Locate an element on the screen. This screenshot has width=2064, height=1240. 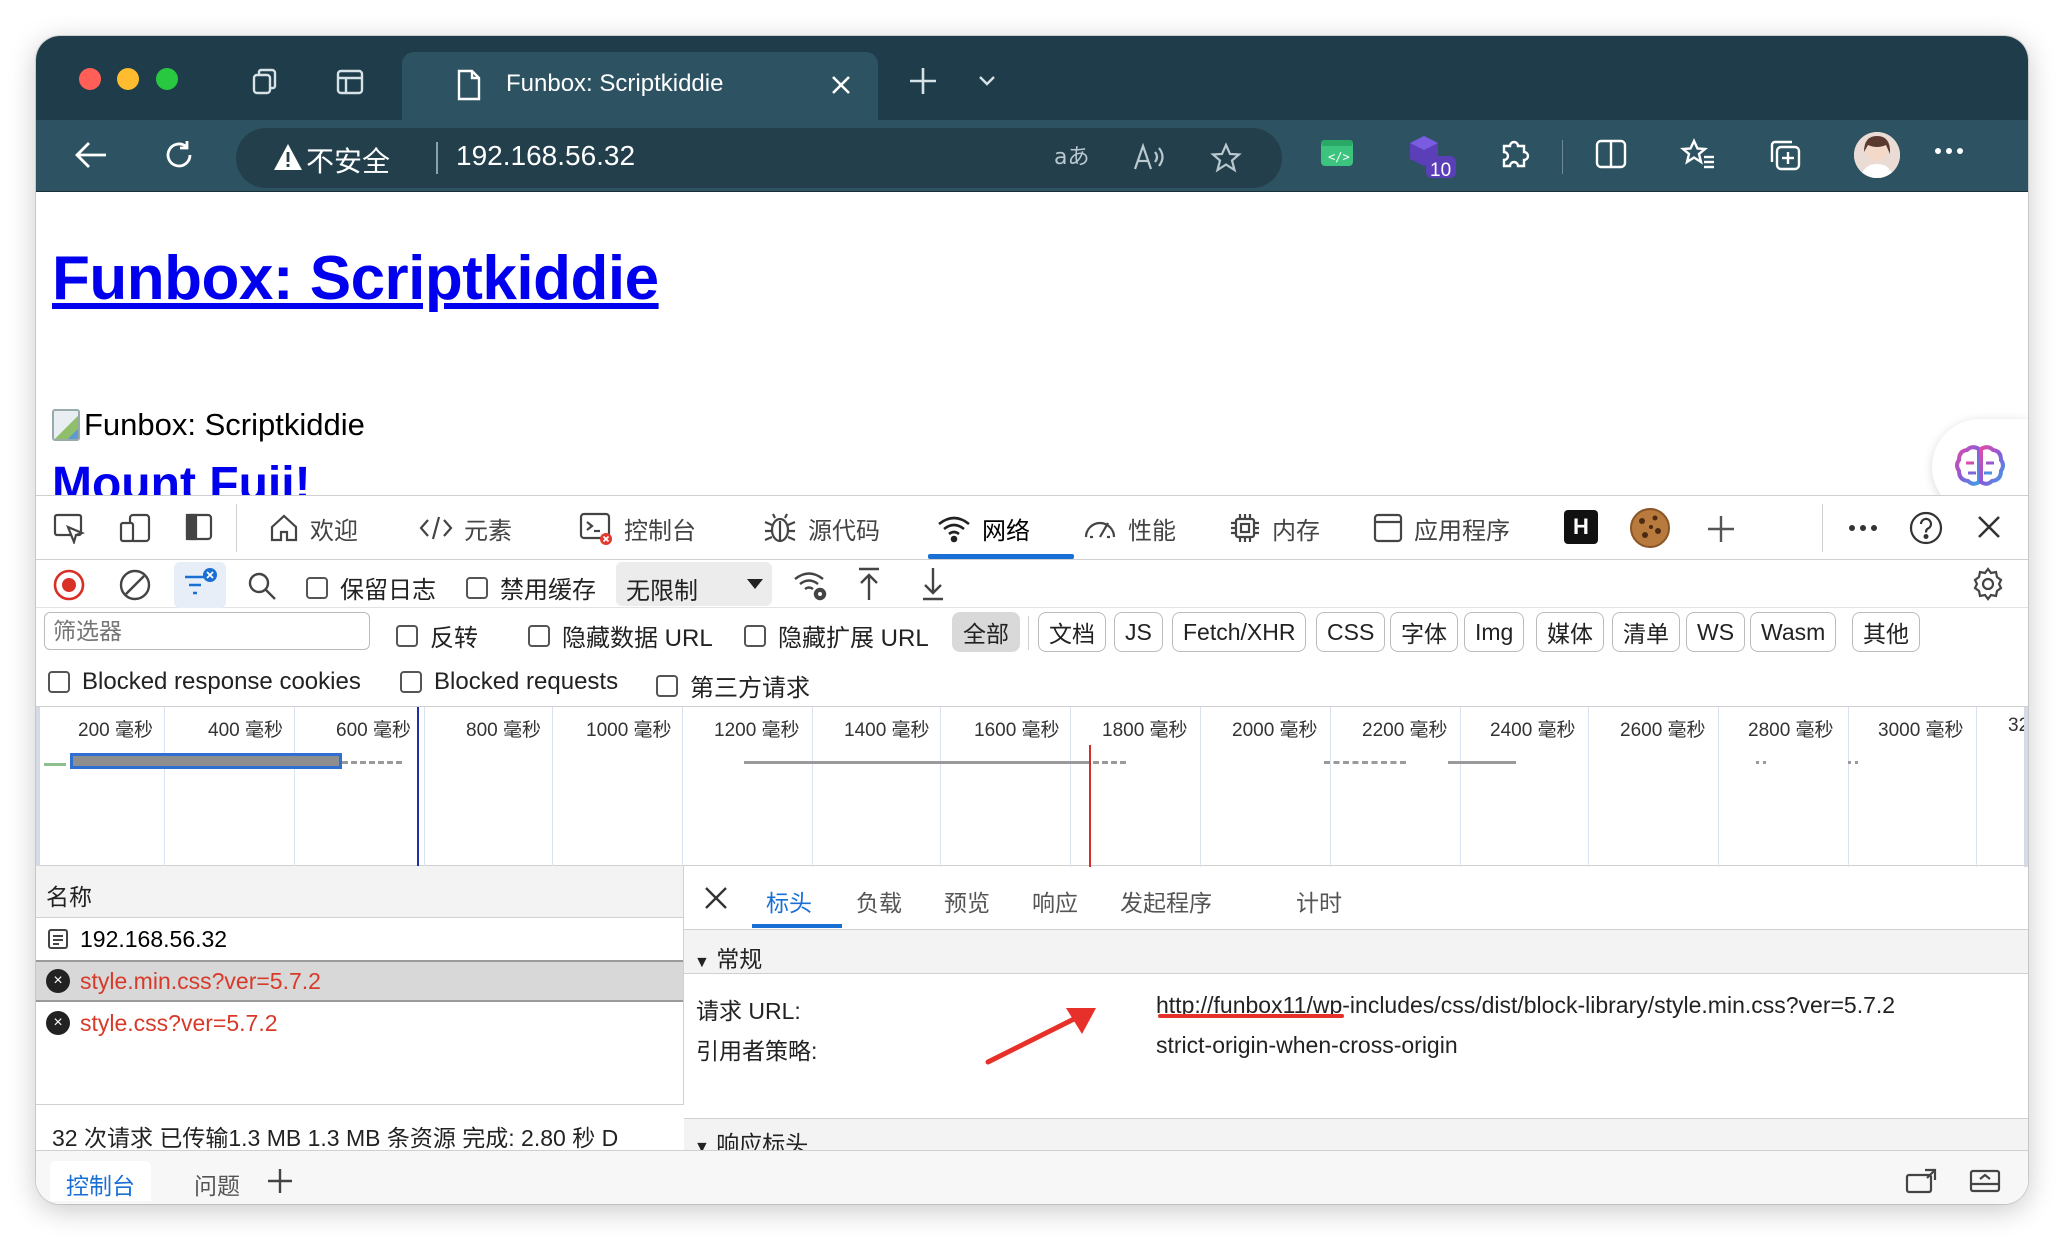
request-row-selected: × style.min.css?ver=5.7.2 is located at coordinates (359, 981).